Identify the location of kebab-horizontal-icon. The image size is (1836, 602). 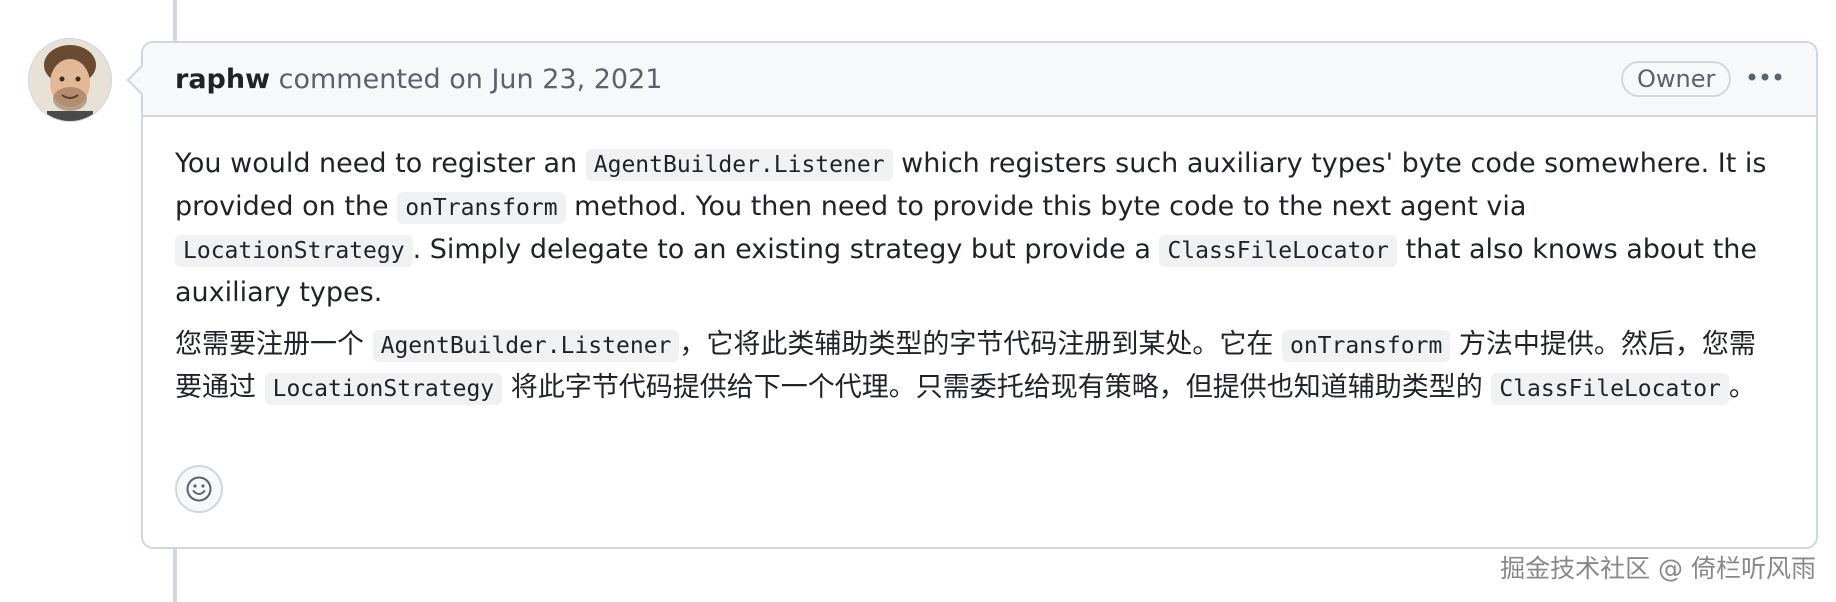
(1765, 77).